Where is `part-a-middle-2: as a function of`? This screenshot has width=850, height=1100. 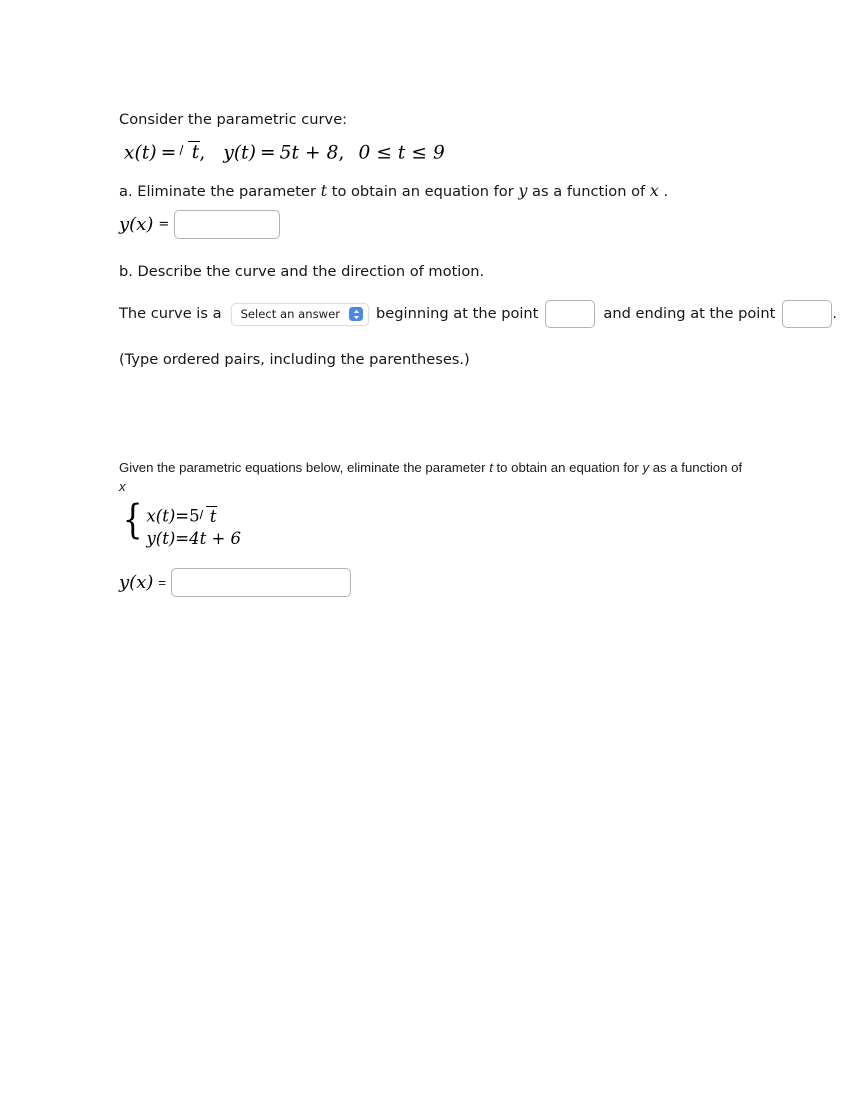
part-a-middle-2: as a function of is located at coordinates (588, 191).